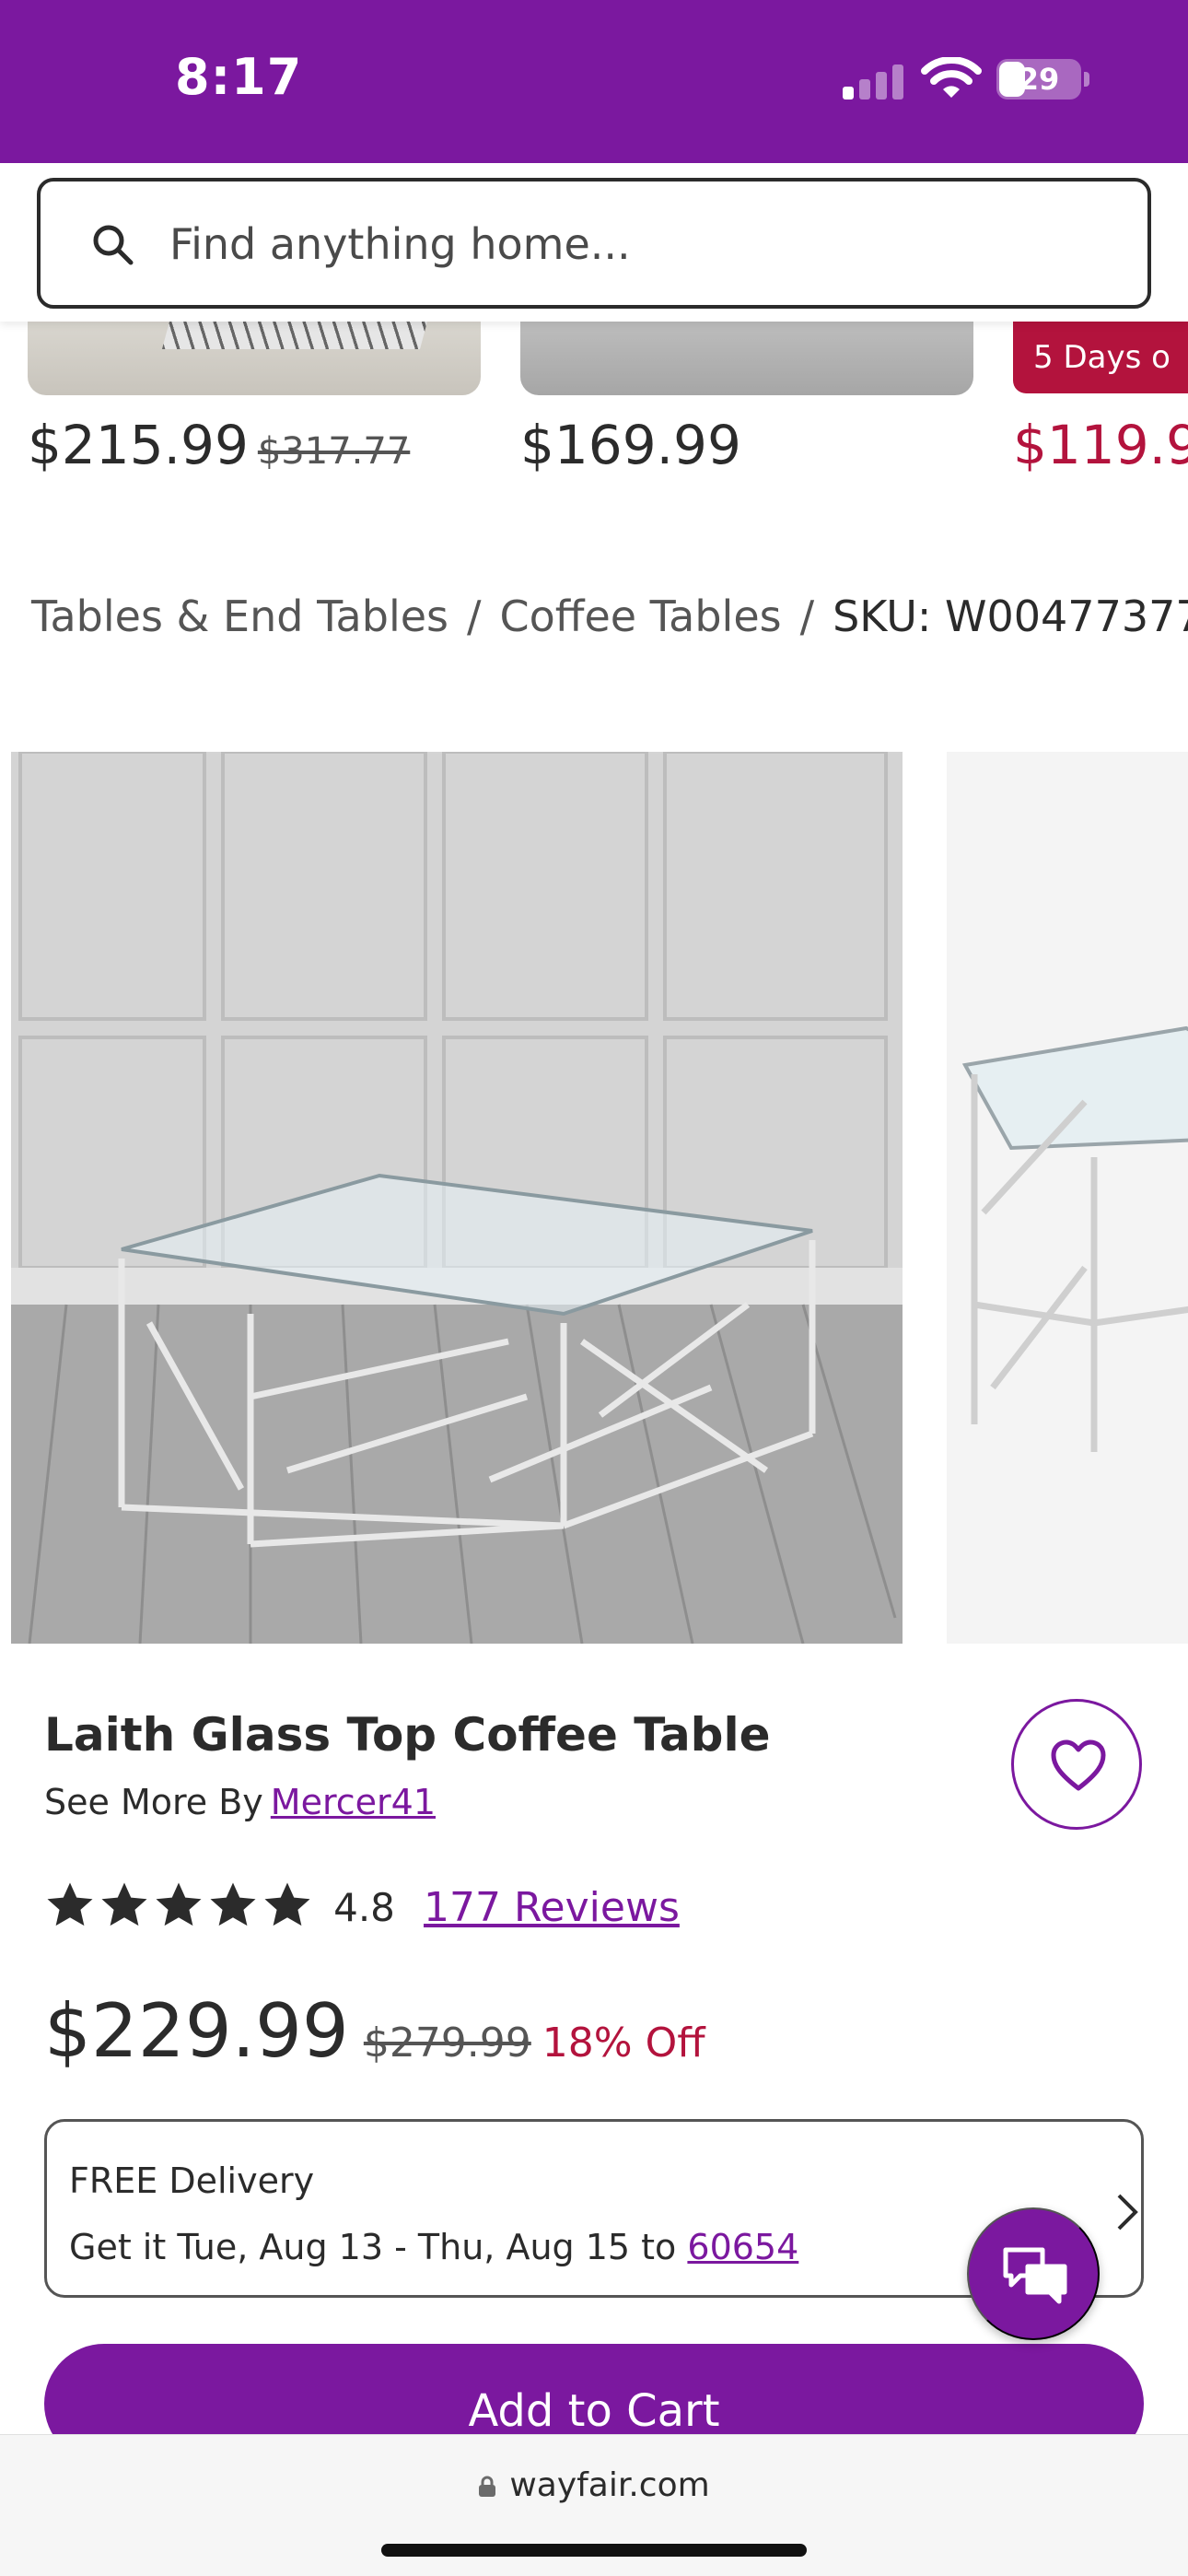 Image resolution: width=1188 pixels, height=2576 pixels. Describe the element at coordinates (1039, 79) in the screenshot. I see `battery-level: 29` at that location.